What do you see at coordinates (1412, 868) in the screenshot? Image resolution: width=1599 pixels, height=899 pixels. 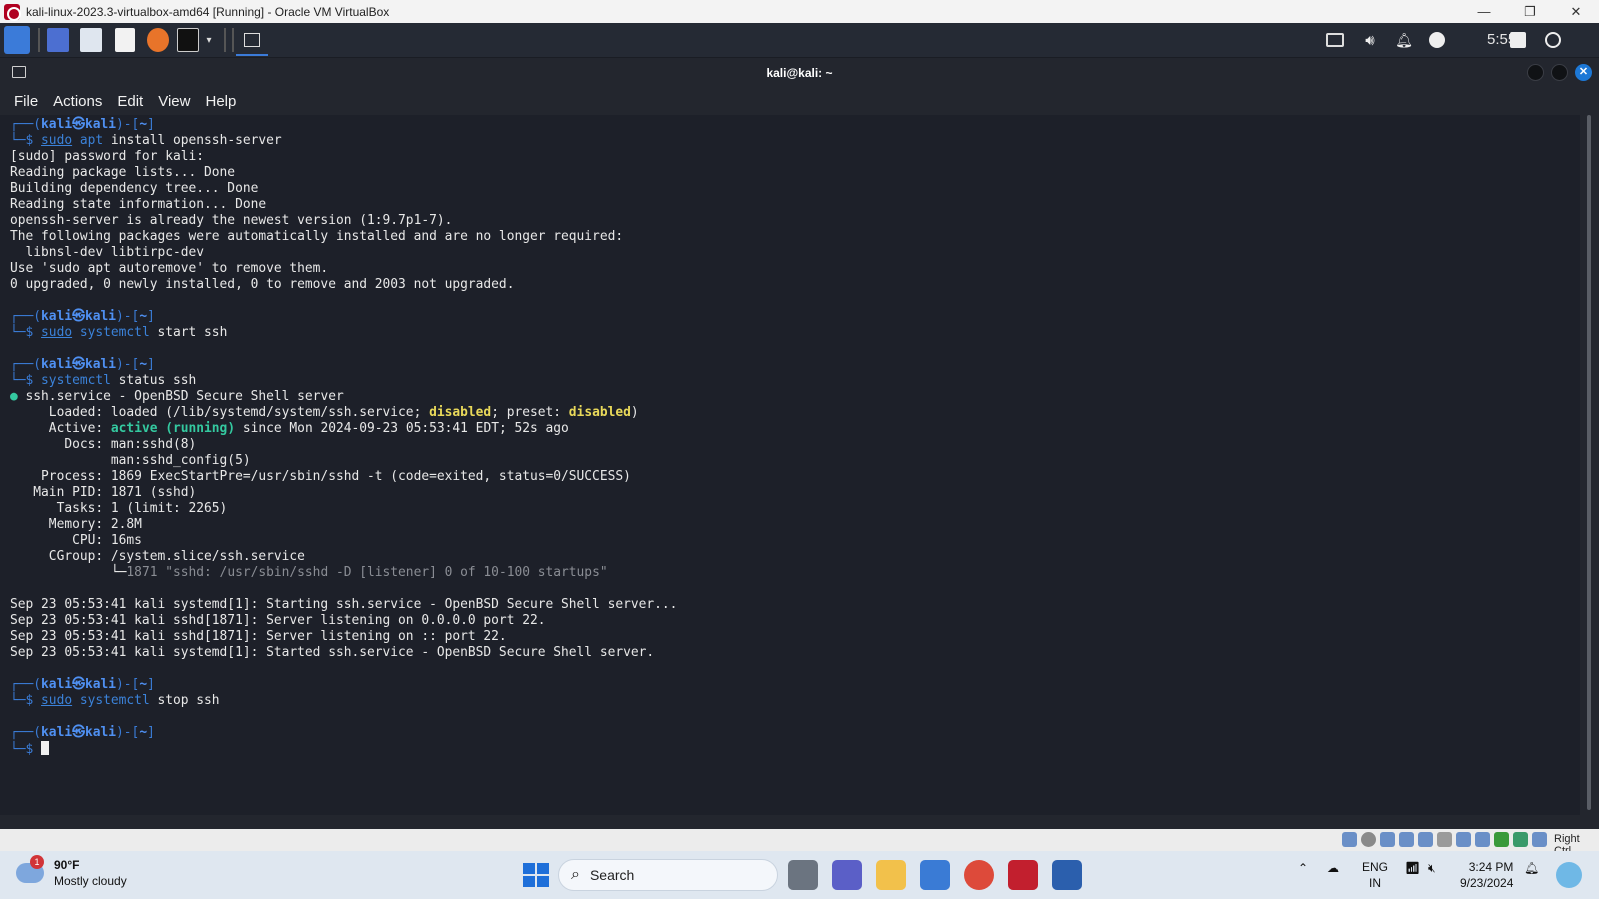 I see `wifi-icon: 📶︎` at bounding box center [1412, 868].